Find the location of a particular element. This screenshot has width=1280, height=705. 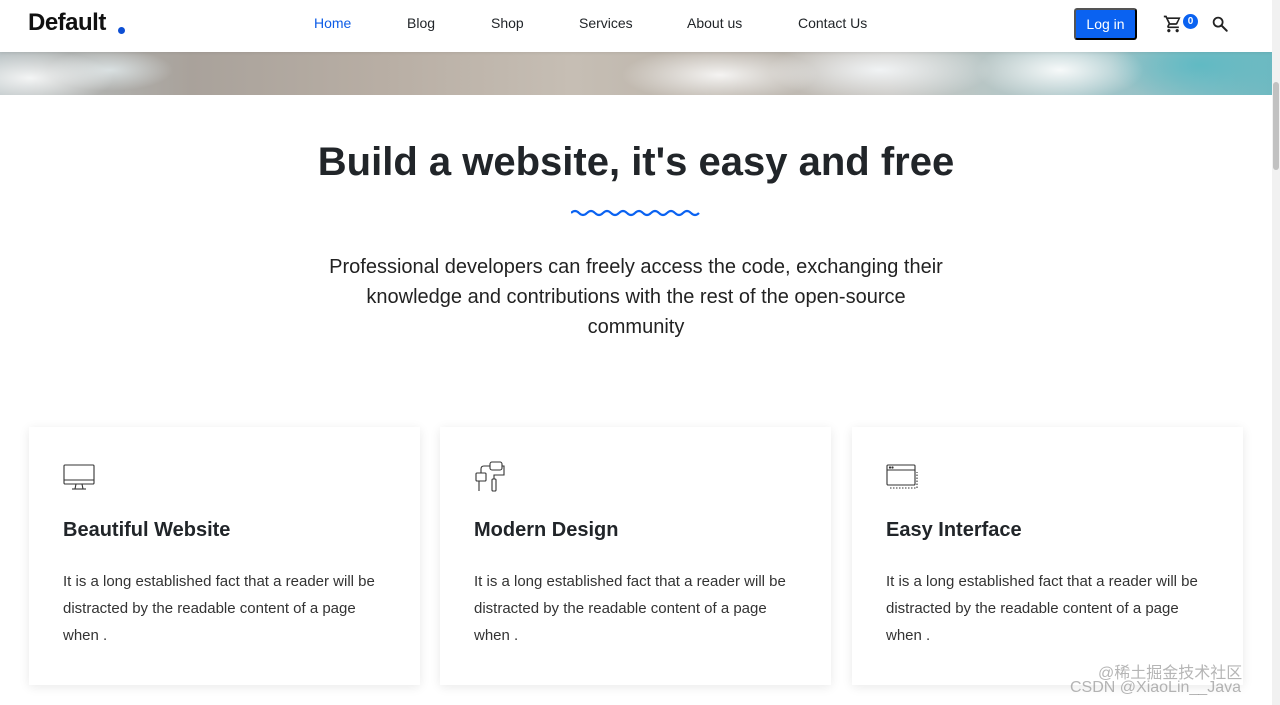

login-button: Log in is located at coordinates (1105, 24).